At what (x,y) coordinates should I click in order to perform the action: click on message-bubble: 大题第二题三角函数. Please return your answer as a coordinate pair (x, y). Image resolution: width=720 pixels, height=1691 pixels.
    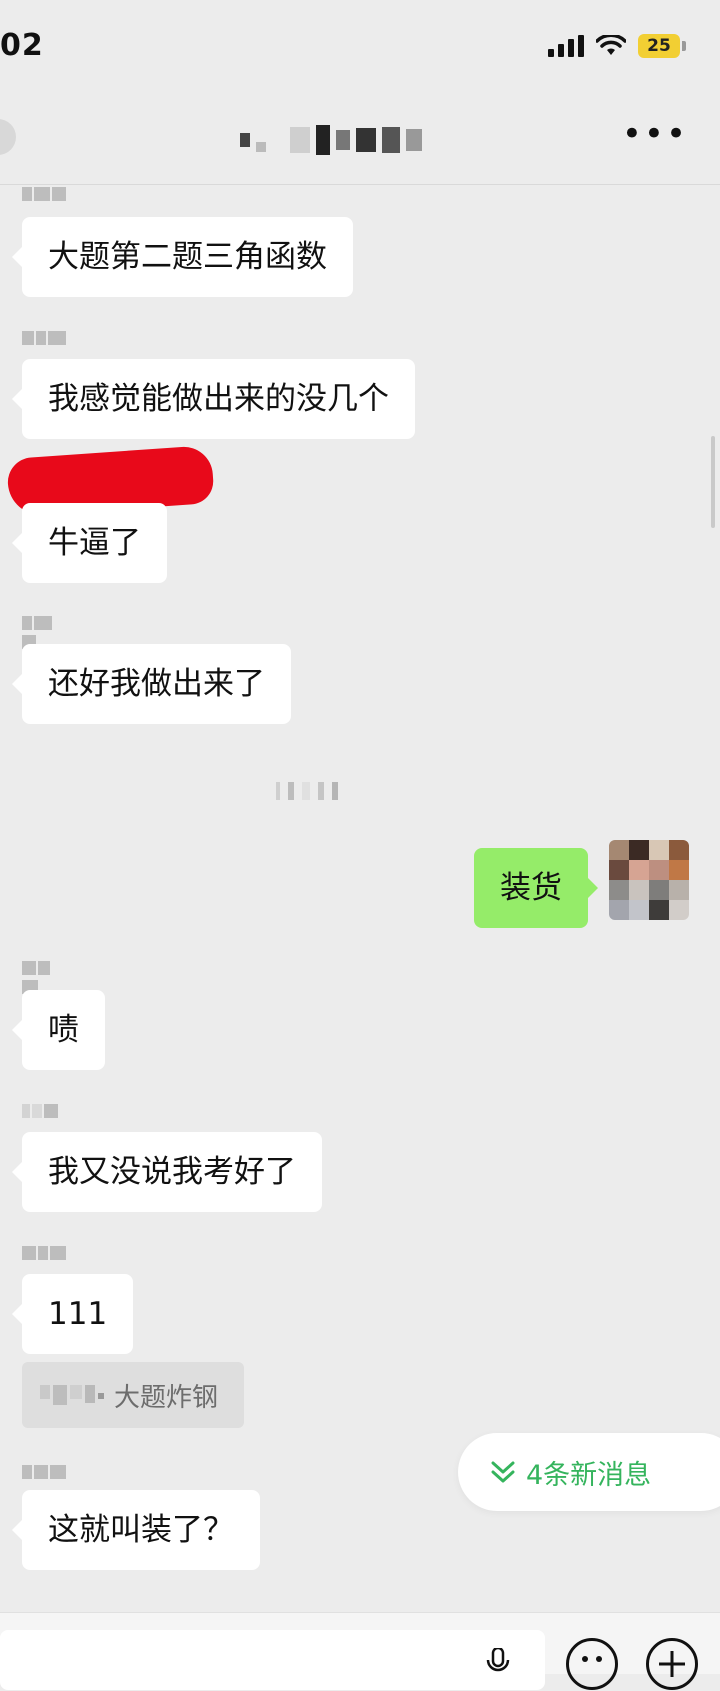
    Looking at the image, I should click on (182, 257).